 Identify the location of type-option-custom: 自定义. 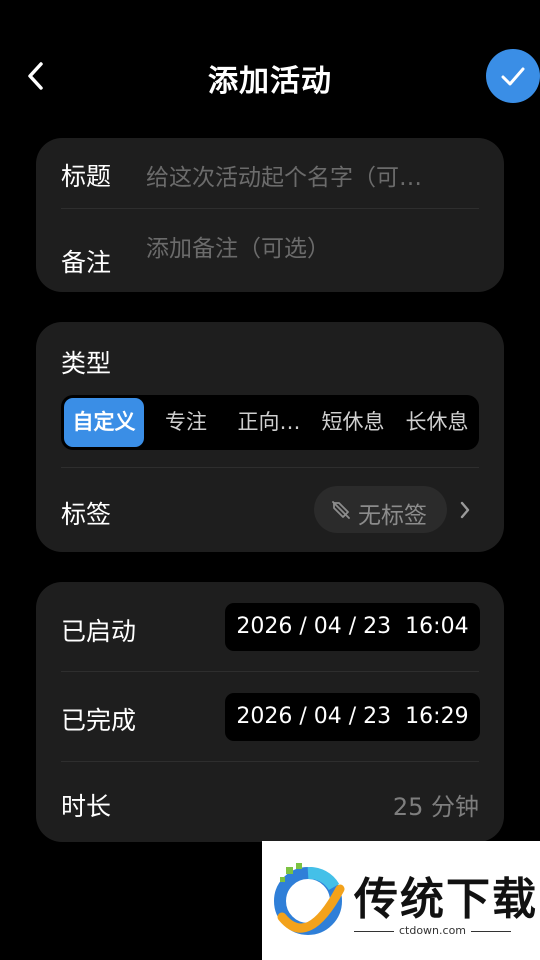
(104, 422).